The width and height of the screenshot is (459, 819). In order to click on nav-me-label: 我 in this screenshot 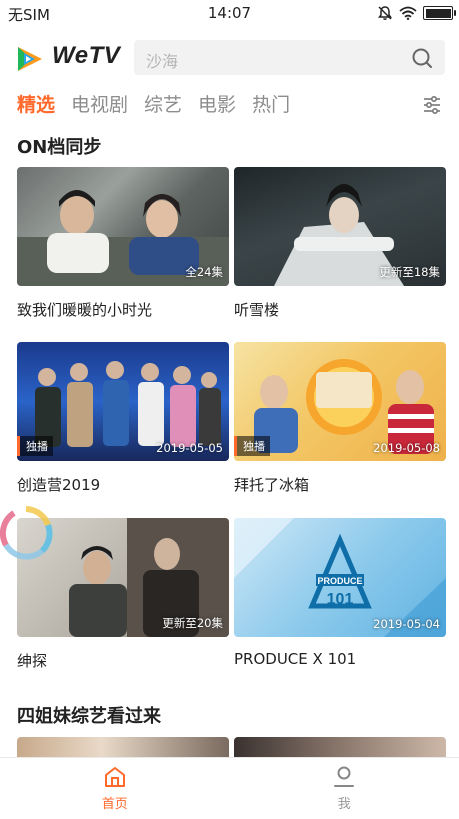, I will do `click(344, 804)`.